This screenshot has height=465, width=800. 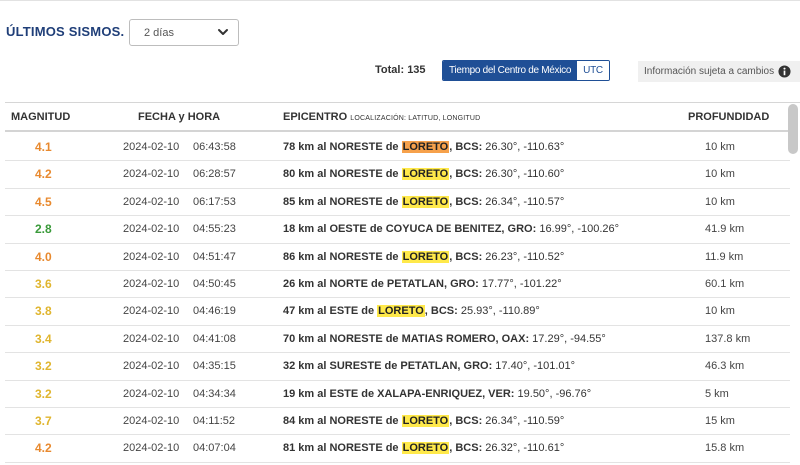 I want to click on timezone-toggle: Tiempo del Centro de México UTC, so click(x=526, y=70).